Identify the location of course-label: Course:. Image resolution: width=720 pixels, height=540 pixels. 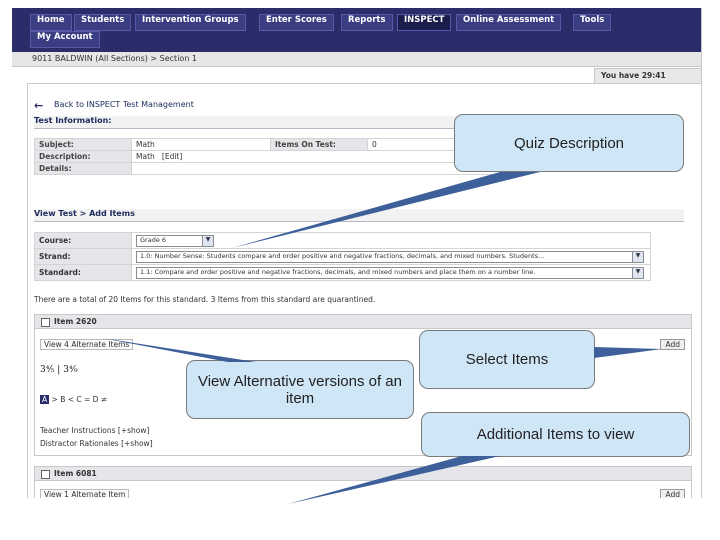
(83, 240).